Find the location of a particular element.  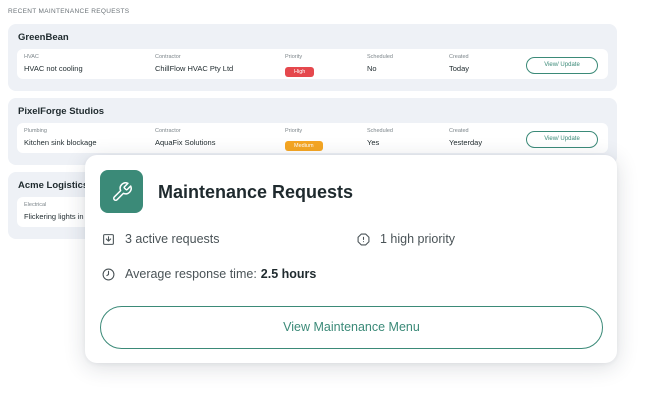

created-cell: Created Today is located at coordinates (459, 63).